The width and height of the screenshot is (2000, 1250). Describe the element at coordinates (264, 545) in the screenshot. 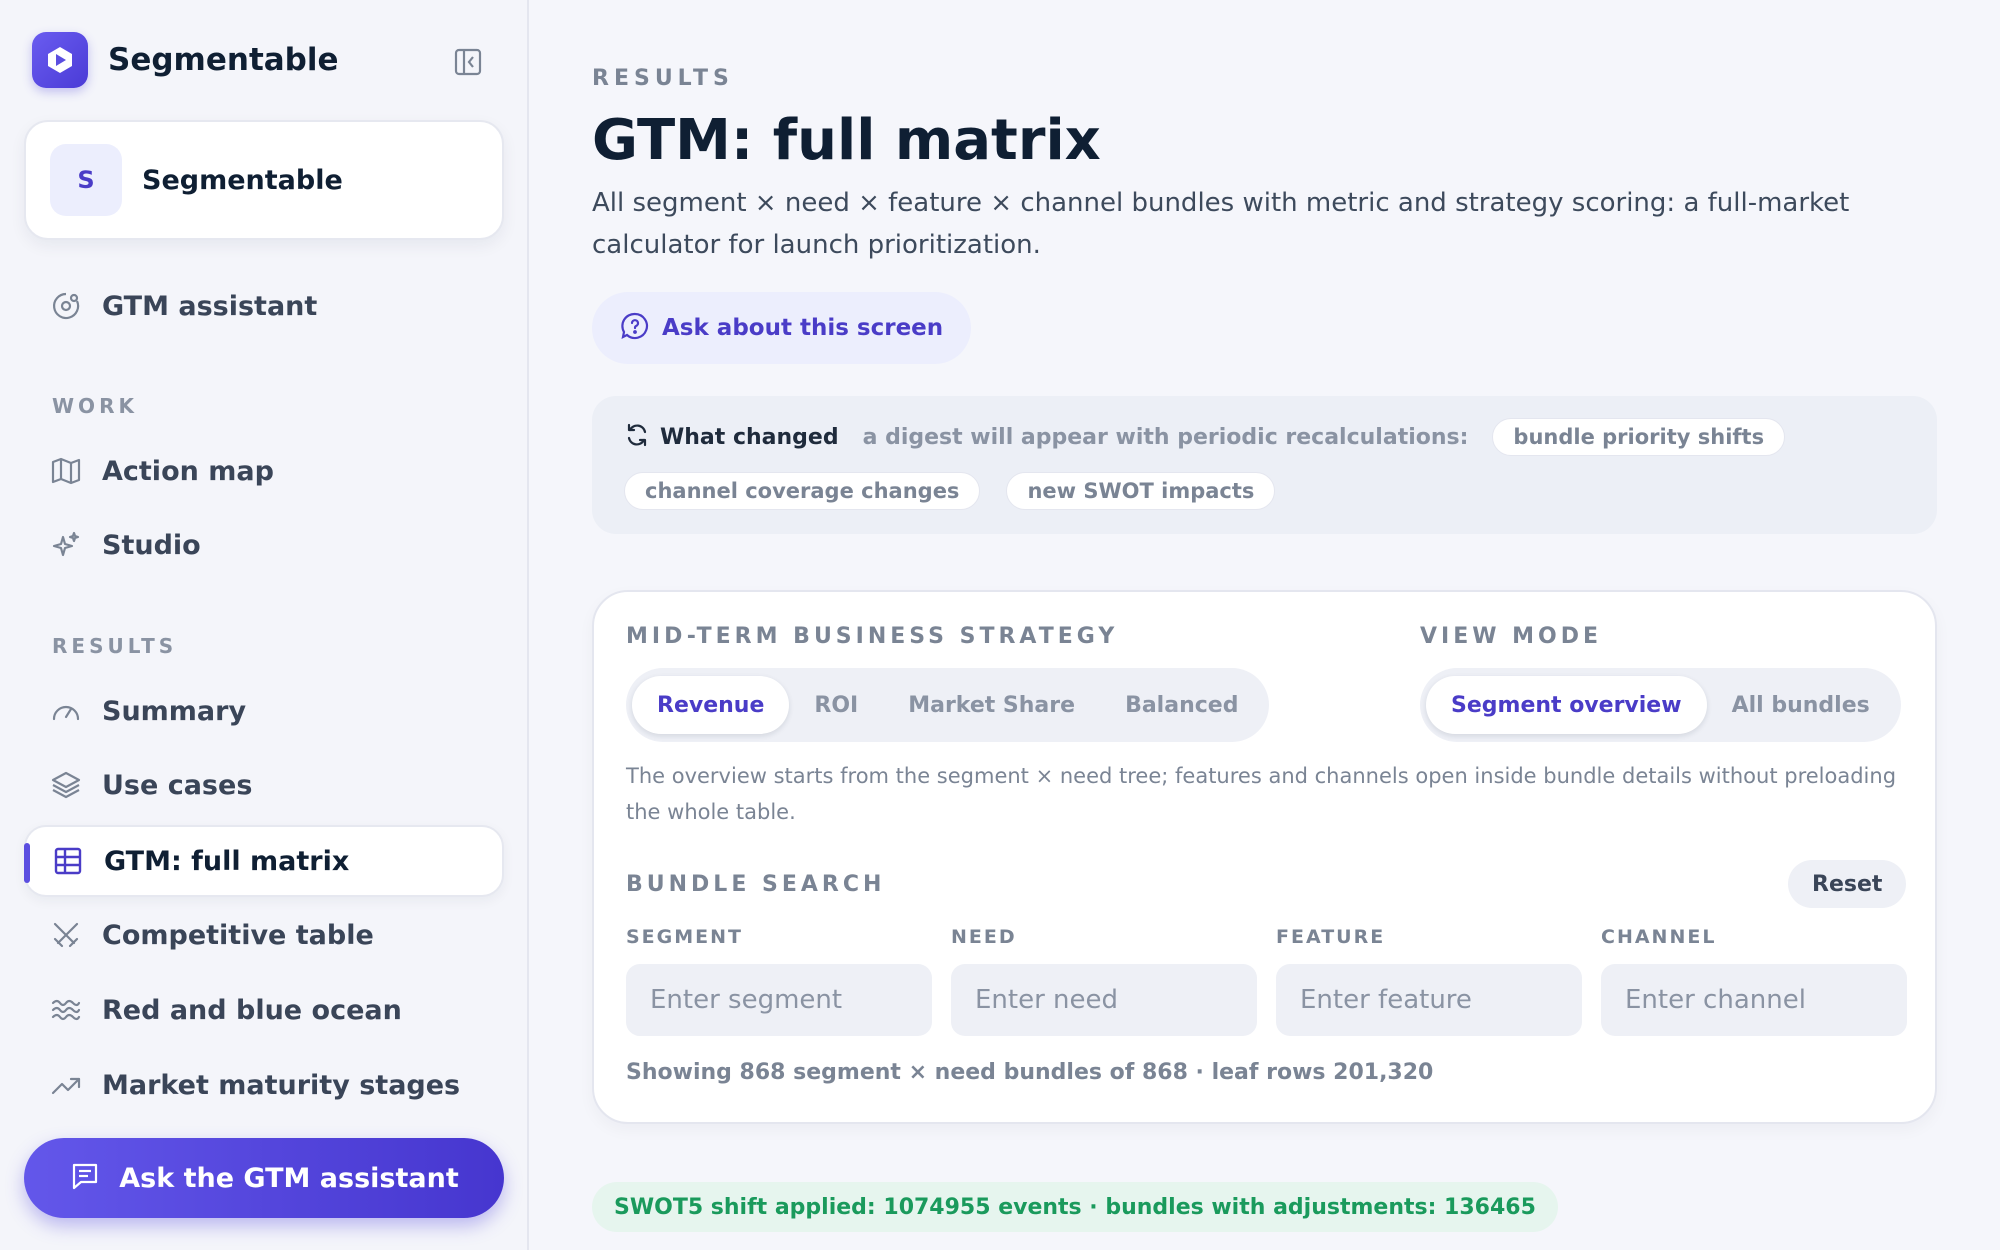

I see `sidebar-item-studio: Studio` at that location.